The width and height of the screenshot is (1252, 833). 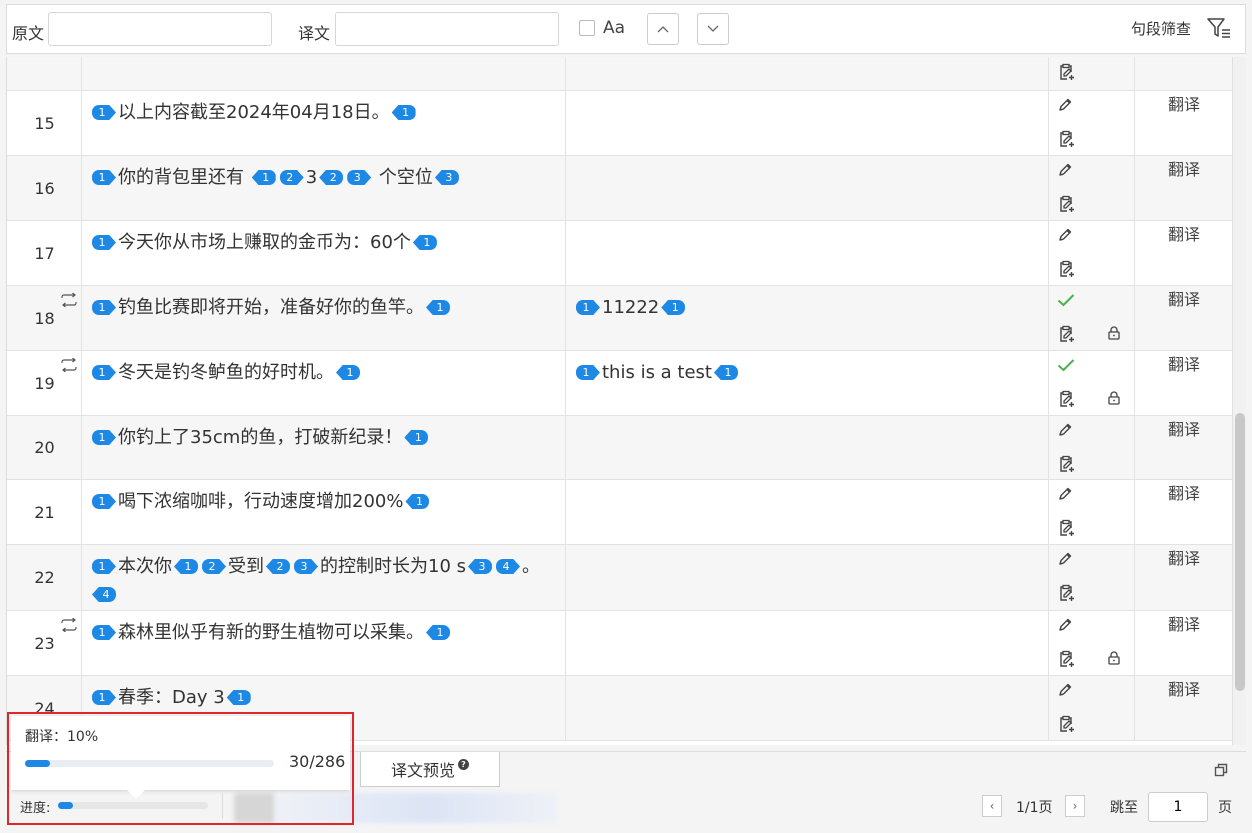 What do you see at coordinates (1075, 806) in the screenshot?
I see `next-page-button: ›` at bounding box center [1075, 806].